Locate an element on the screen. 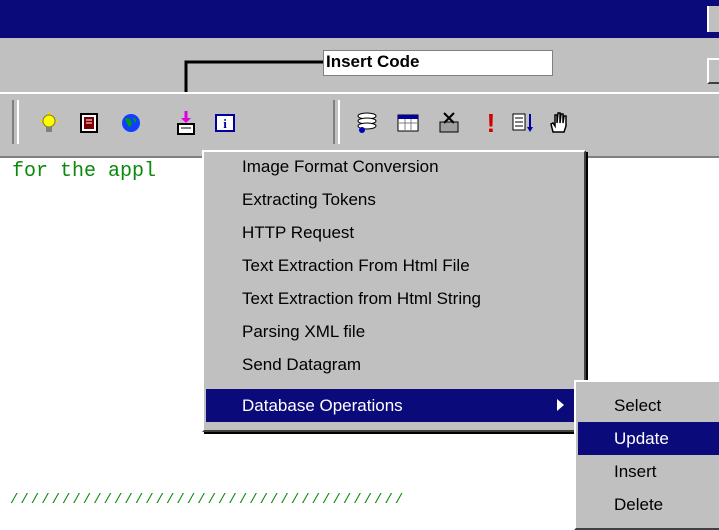 The height and width of the screenshot is (530, 719). submenu-item-select: Select is located at coordinates (648, 405).